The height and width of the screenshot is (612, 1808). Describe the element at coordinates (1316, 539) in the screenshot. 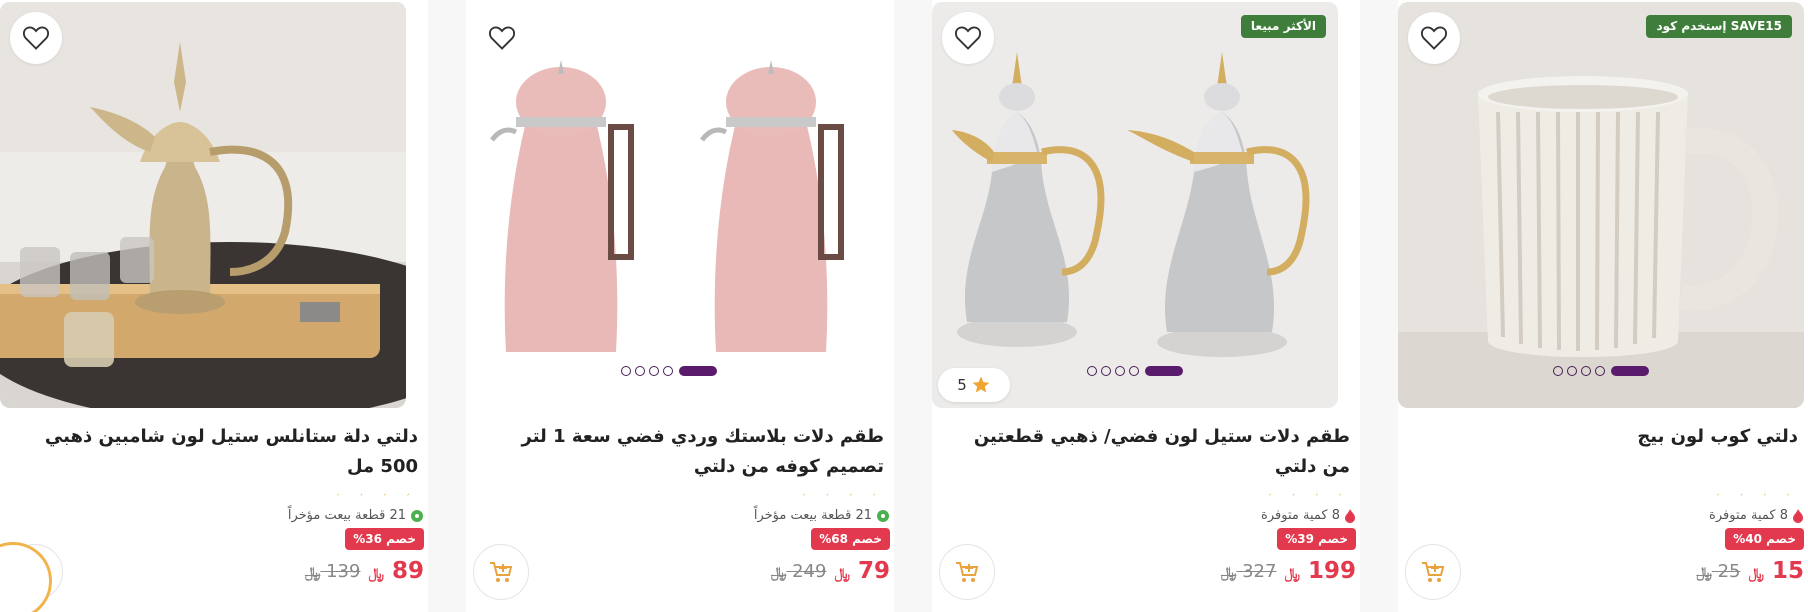

I see `discount-badge: خصم 39%` at that location.